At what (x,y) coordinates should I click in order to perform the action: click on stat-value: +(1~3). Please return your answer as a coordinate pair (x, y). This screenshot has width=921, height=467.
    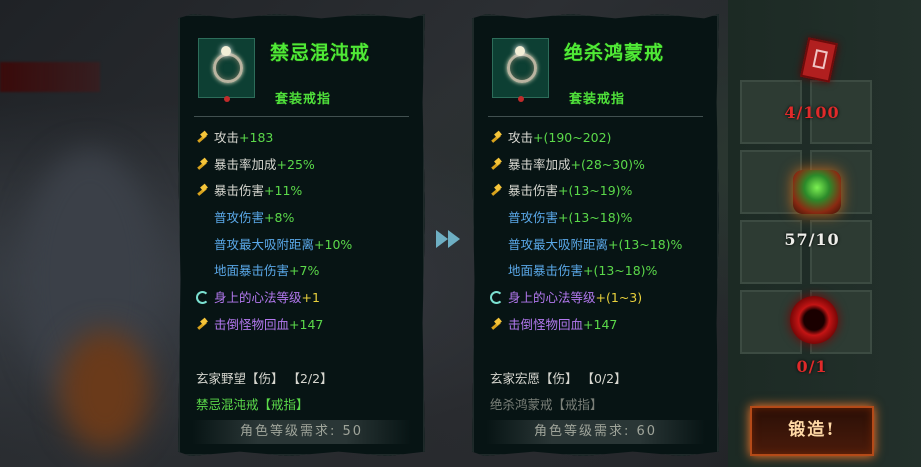
    Looking at the image, I should click on (619, 298).